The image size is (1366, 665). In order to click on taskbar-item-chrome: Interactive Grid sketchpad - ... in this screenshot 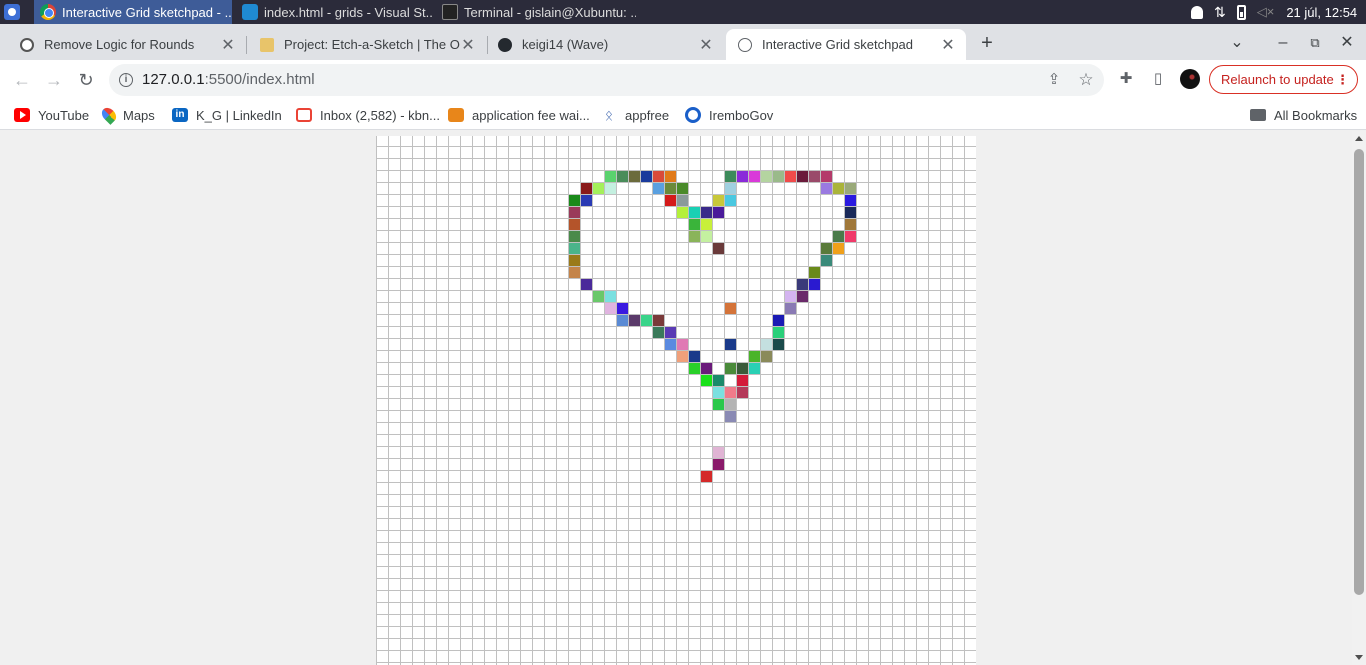, I will do `click(133, 12)`.